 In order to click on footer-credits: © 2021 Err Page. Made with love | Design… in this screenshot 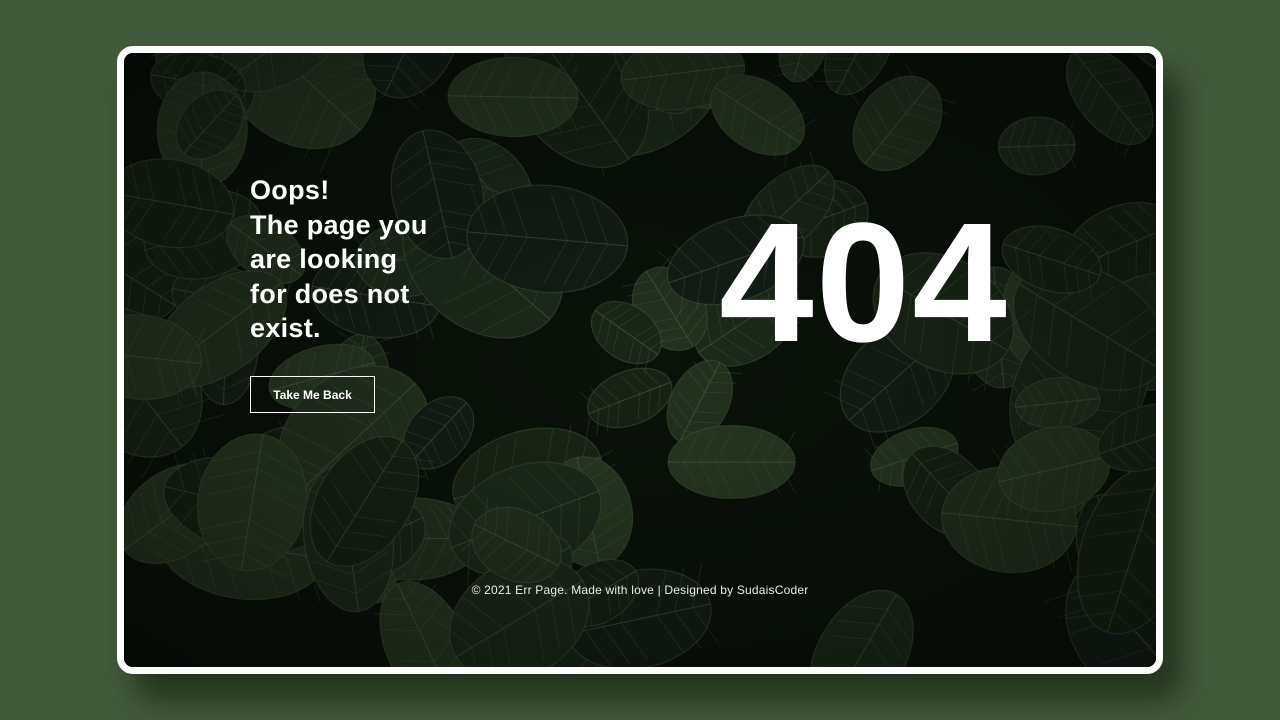, I will do `click(640, 590)`.